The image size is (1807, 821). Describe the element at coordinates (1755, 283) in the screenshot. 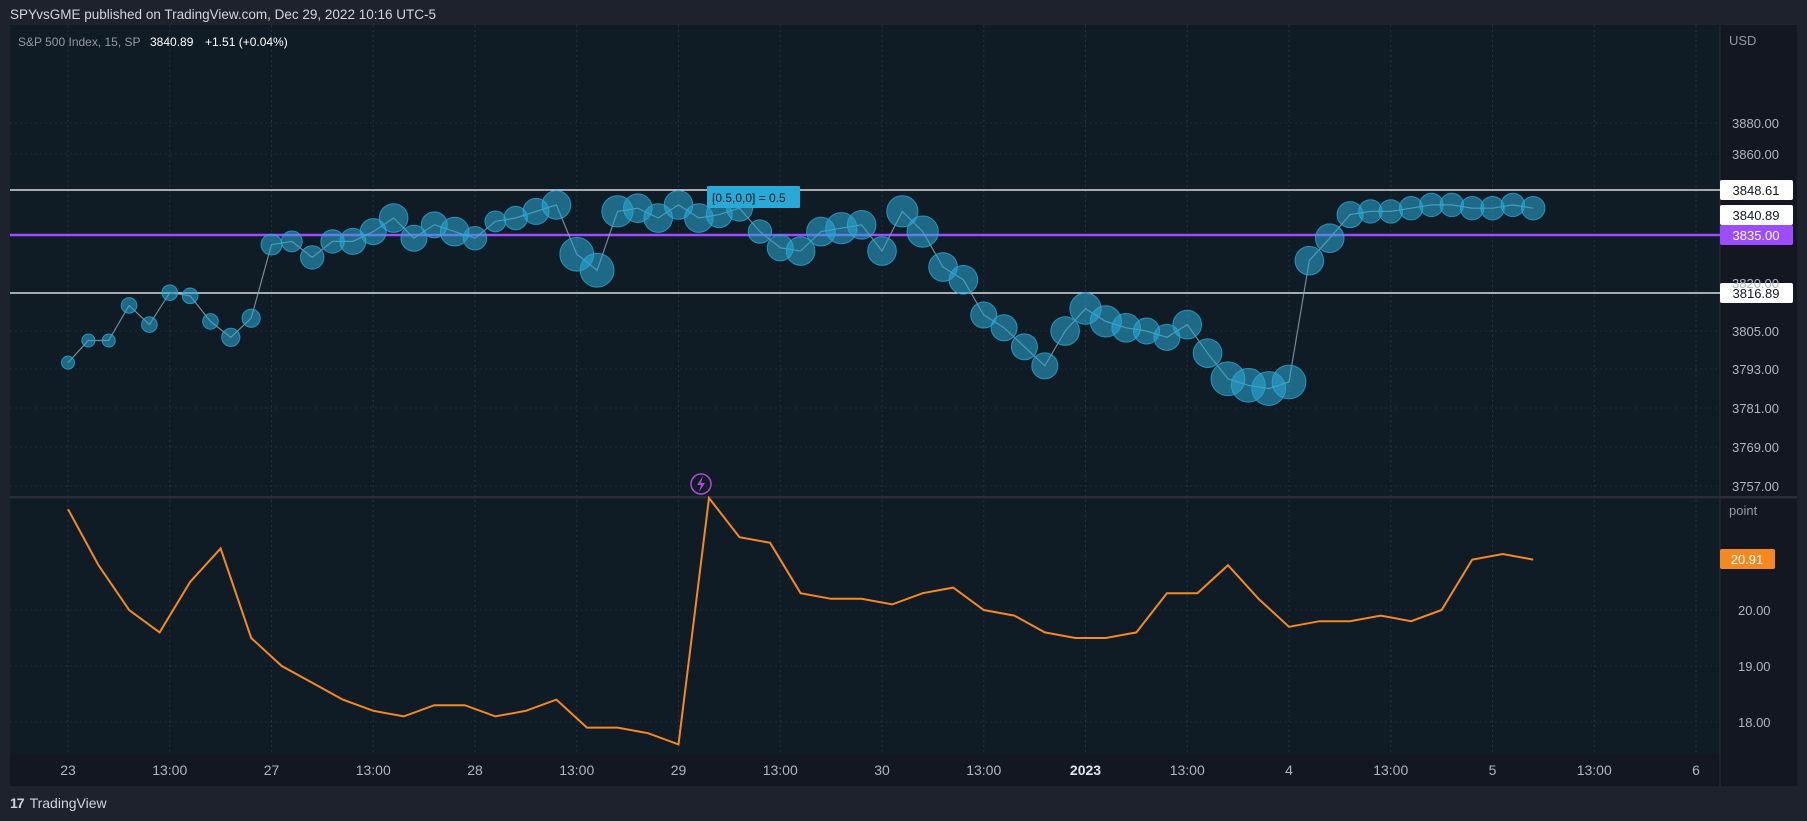

I see `y-tick-label-hidden: 3820.00` at that location.